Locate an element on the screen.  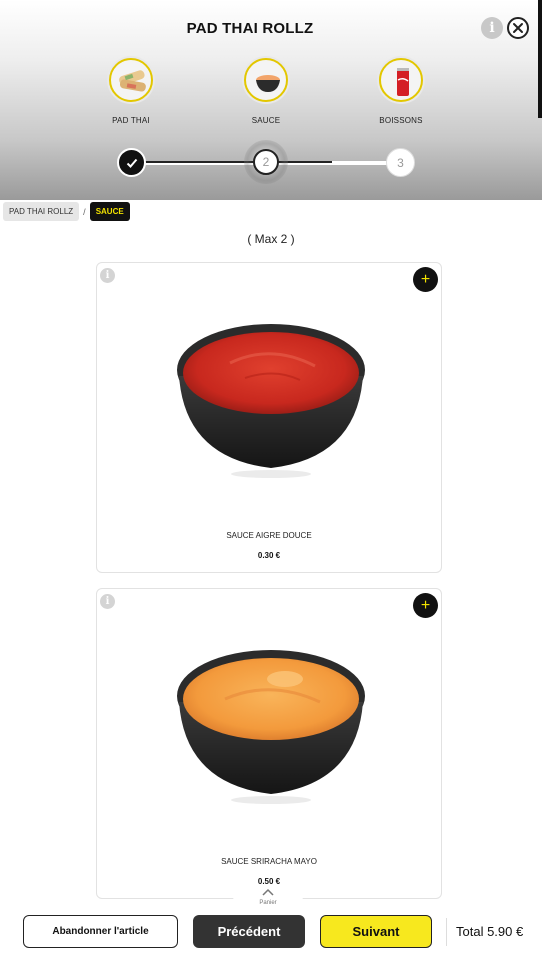
previous-button: Précédent is located at coordinates (249, 931).